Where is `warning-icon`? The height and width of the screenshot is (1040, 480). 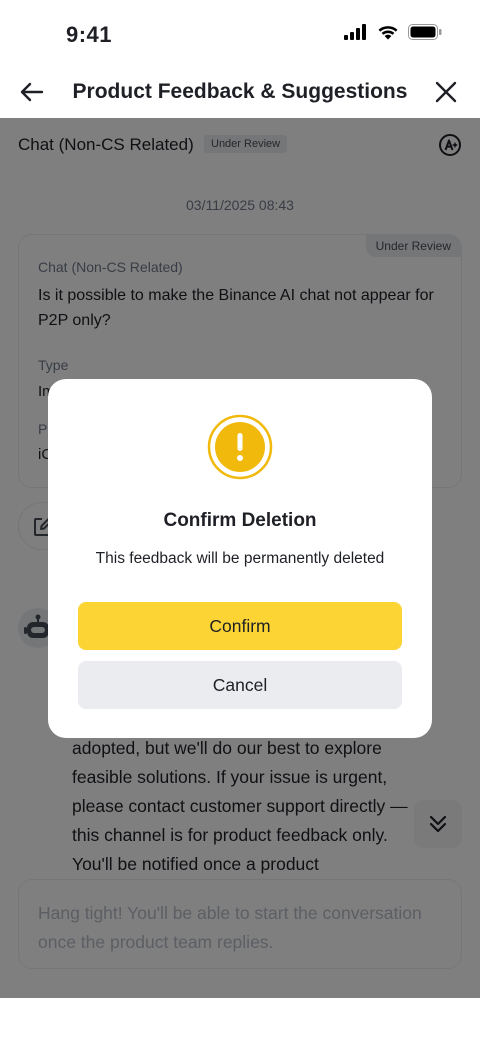 warning-icon is located at coordinates (240, 447).